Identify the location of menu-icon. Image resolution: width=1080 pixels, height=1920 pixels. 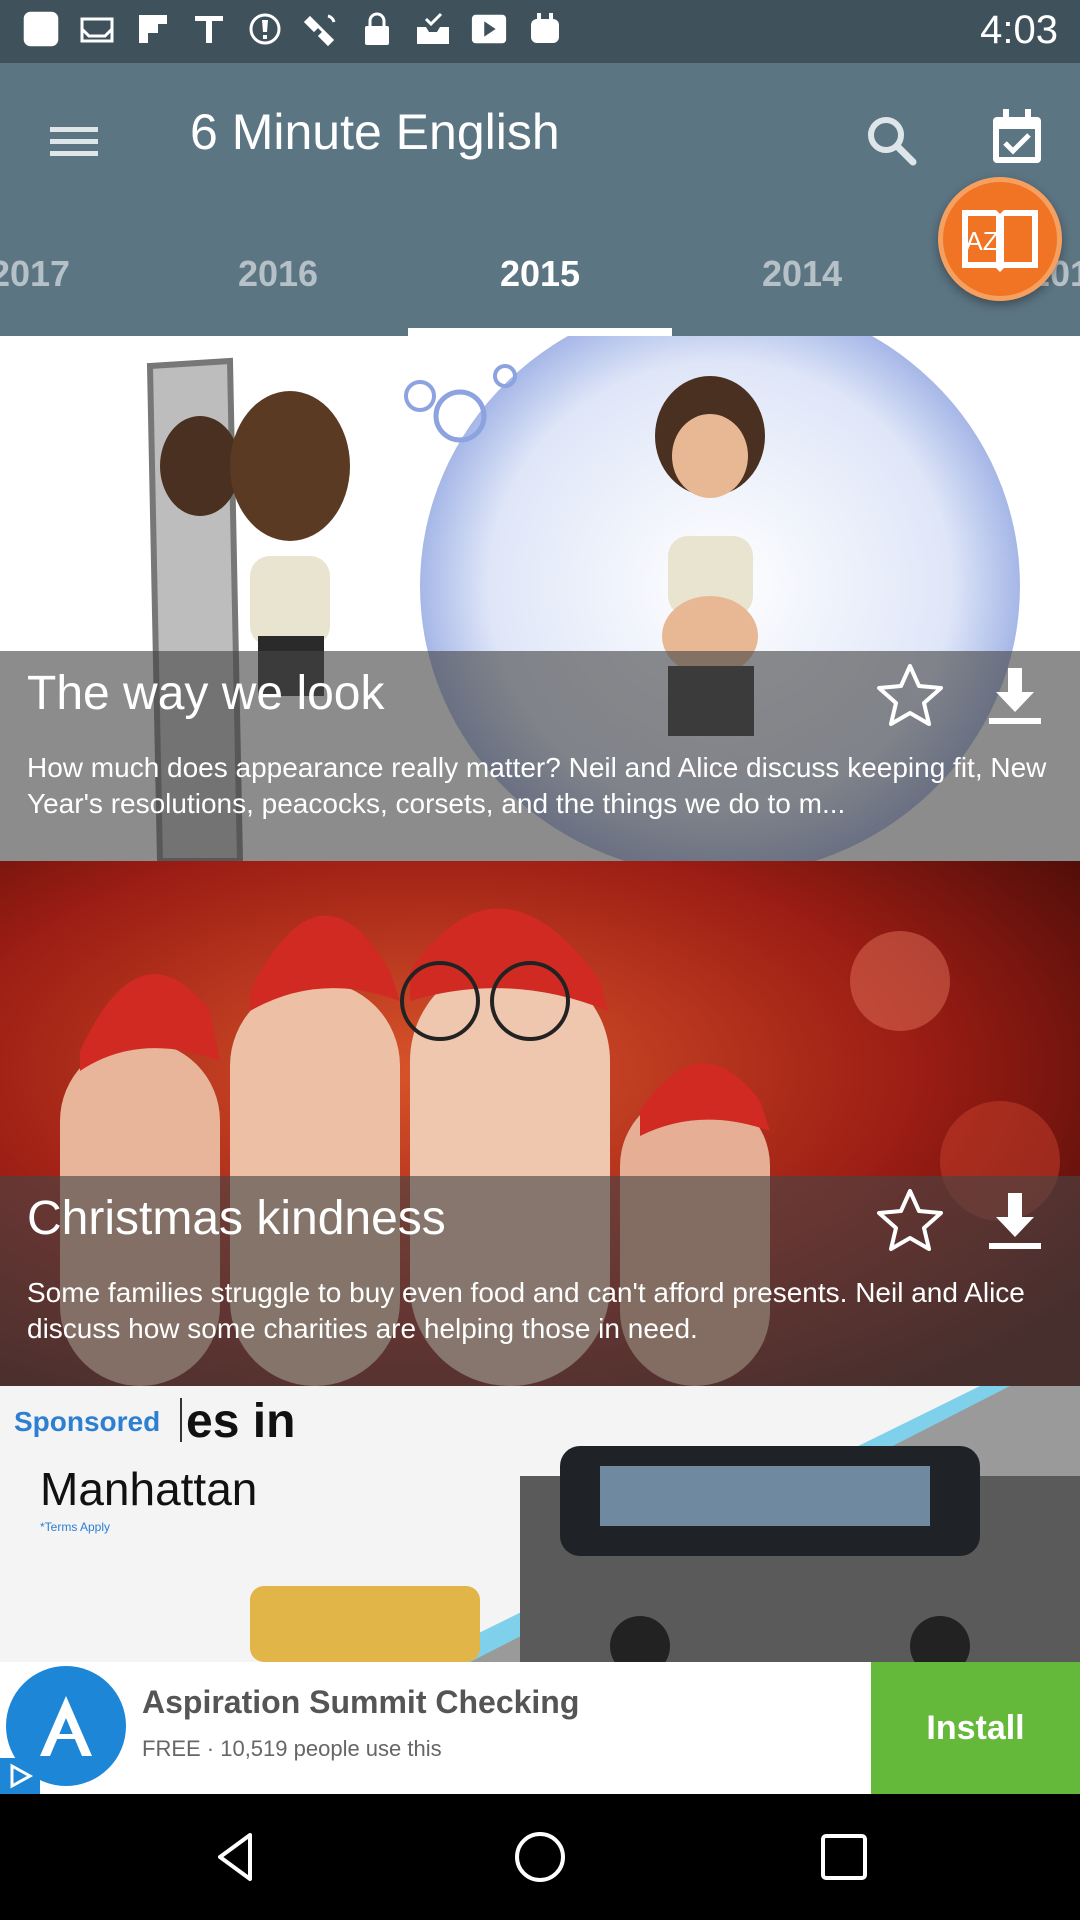
(74, 141).